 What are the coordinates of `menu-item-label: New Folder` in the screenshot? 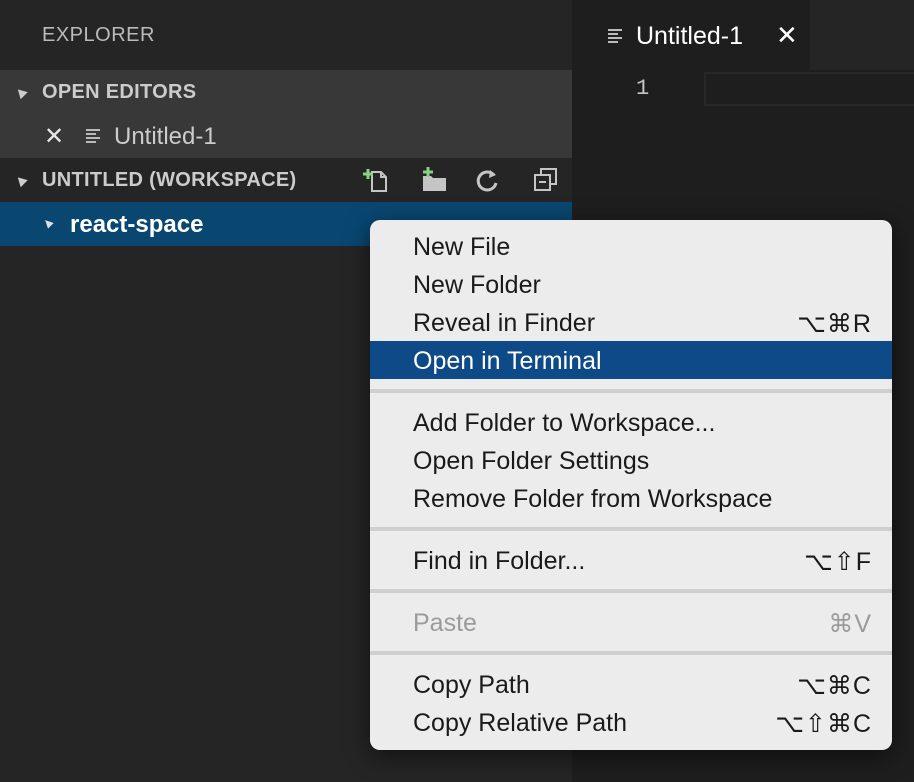 It's located at (477, 285).